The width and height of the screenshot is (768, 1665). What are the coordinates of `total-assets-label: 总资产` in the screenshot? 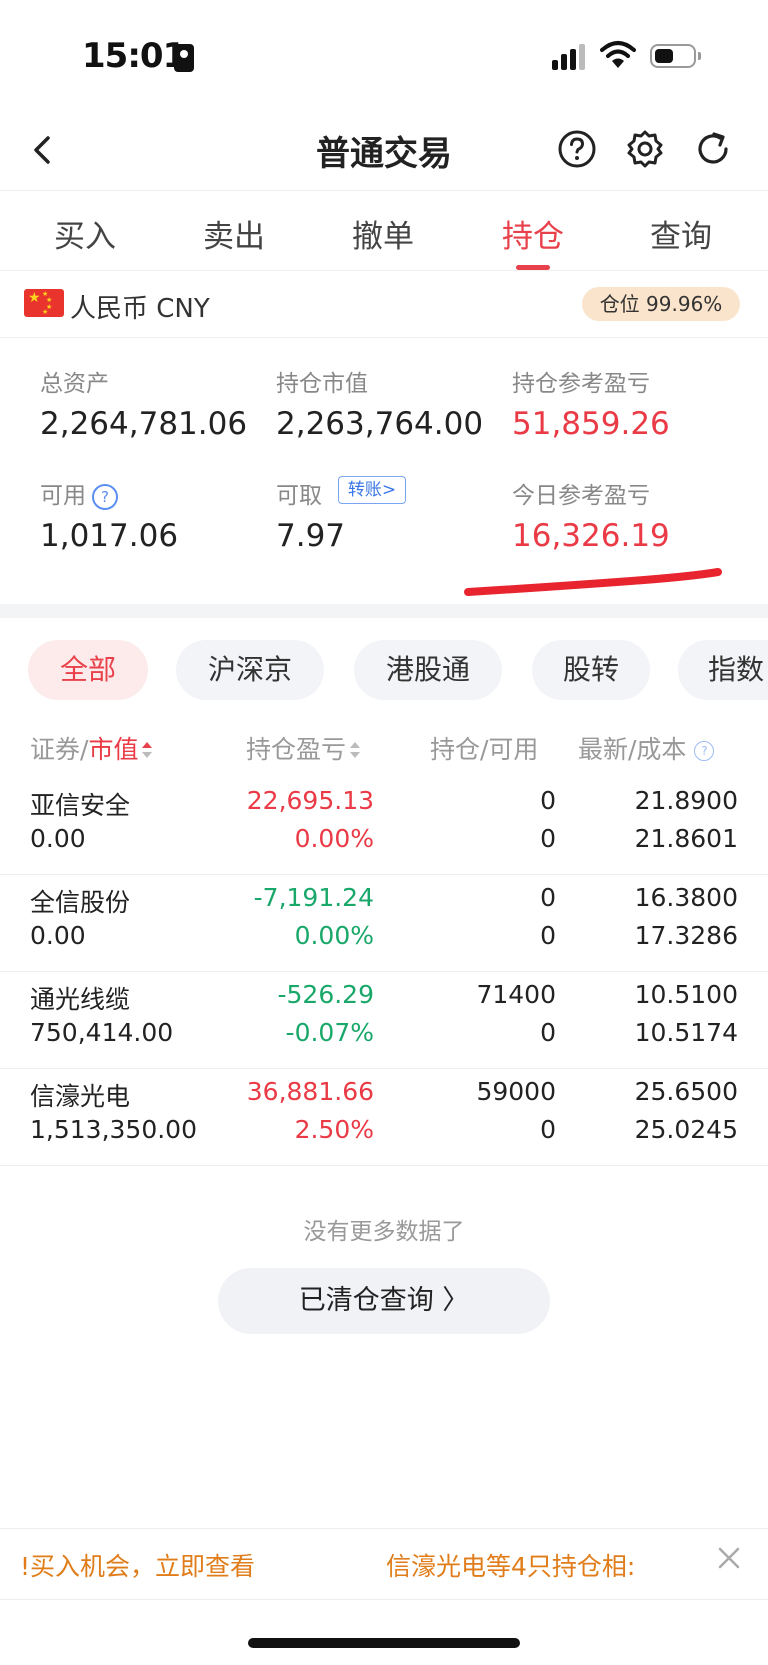 It's located at (74, 384).